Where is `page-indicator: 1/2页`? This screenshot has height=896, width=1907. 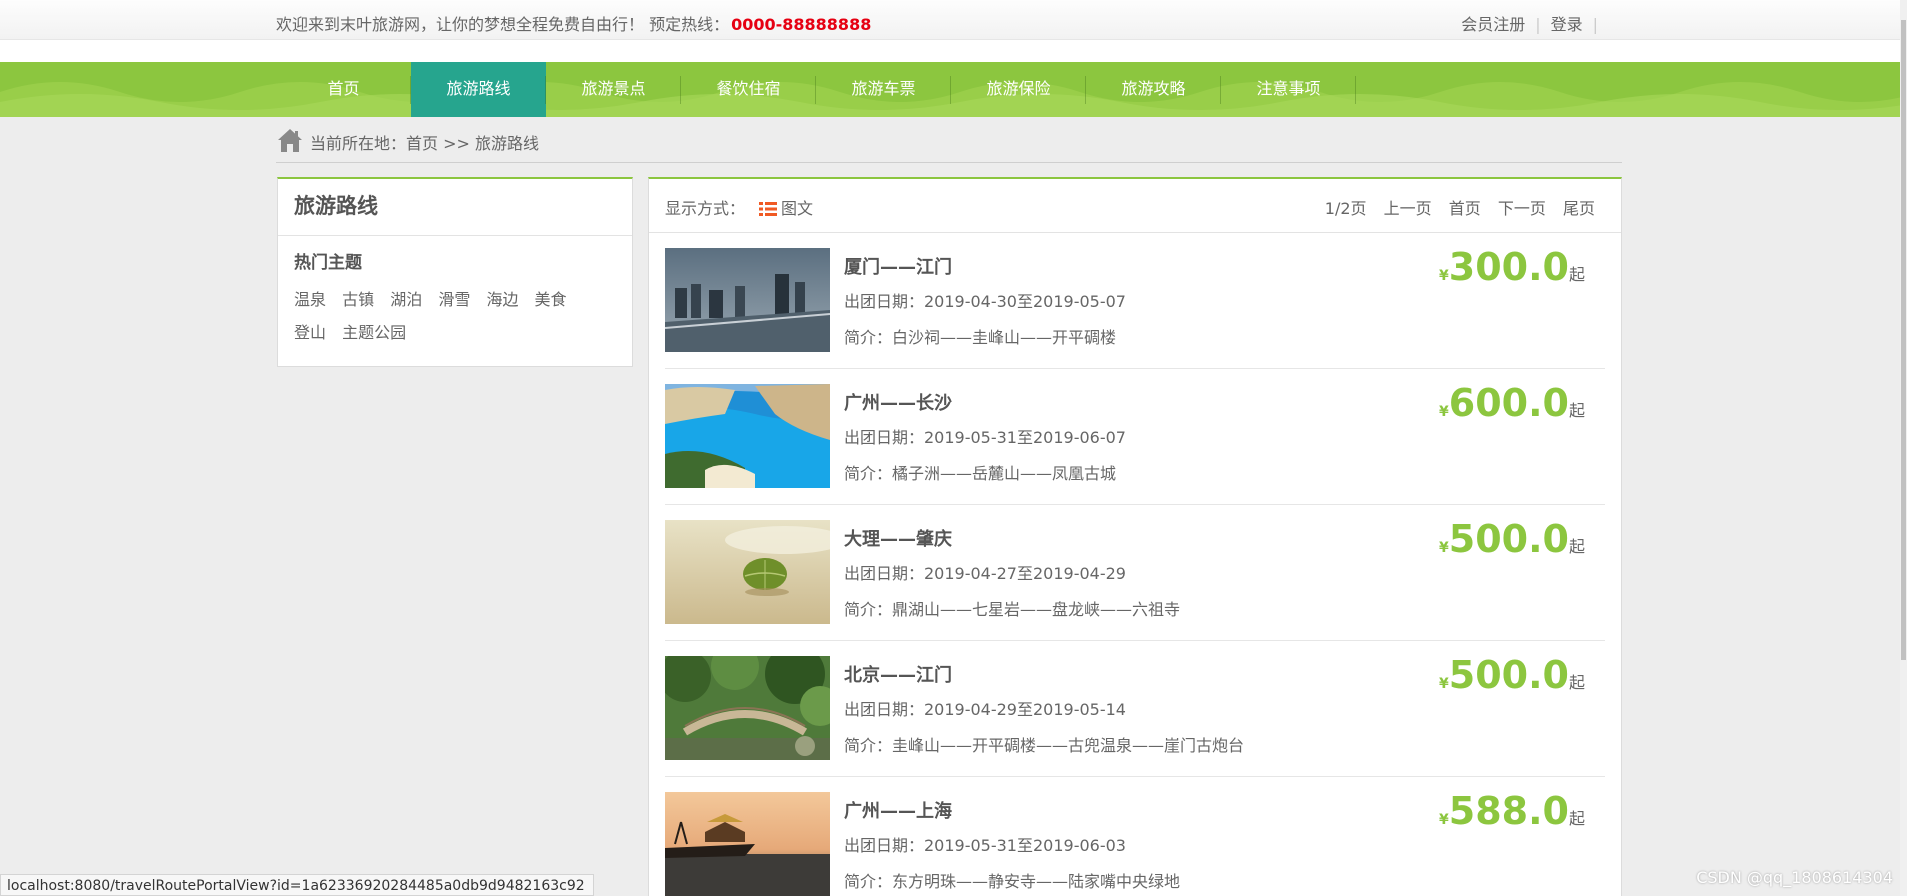 page-indicator: 1/2页 is located at coordinates (1345, 208).